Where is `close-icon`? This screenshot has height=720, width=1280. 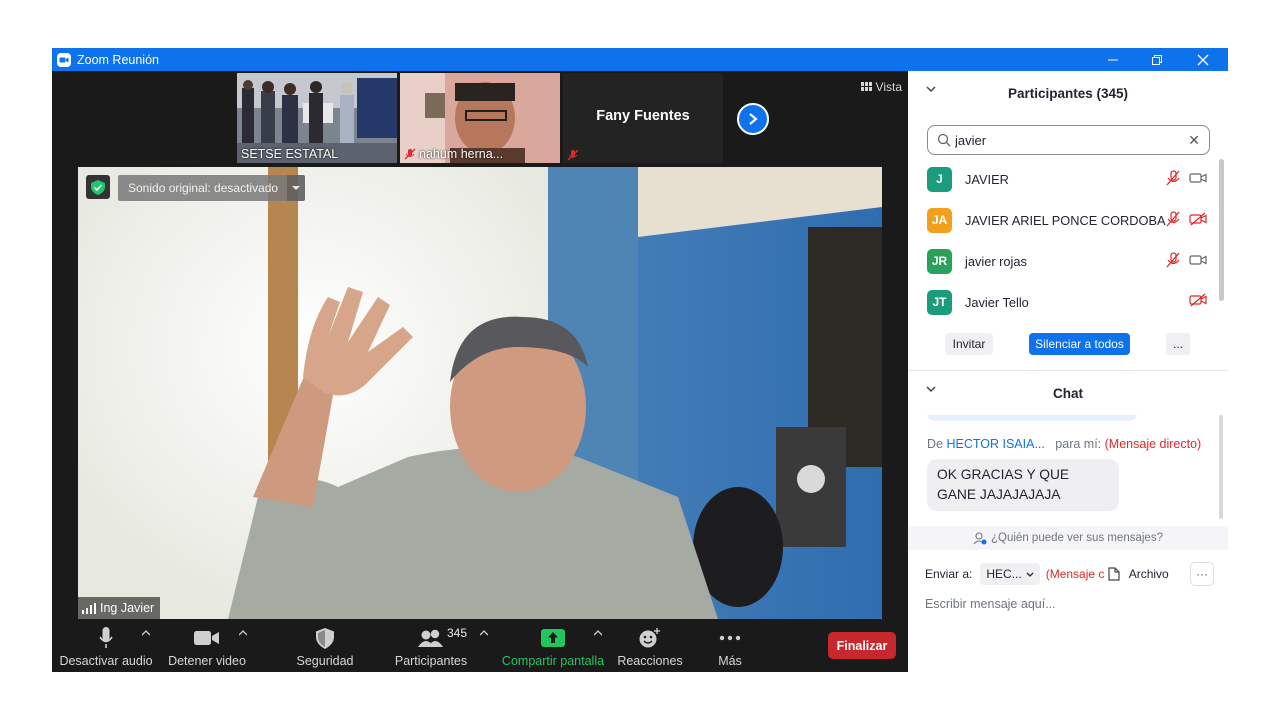 close-icon is located at coordinates (1203, 59).